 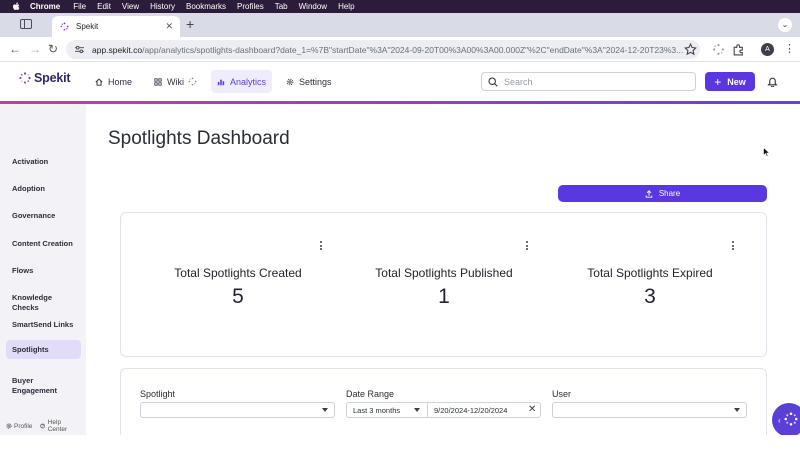 I want to click on sidebar-item-governance: Governance, so click(x=43, y=216).